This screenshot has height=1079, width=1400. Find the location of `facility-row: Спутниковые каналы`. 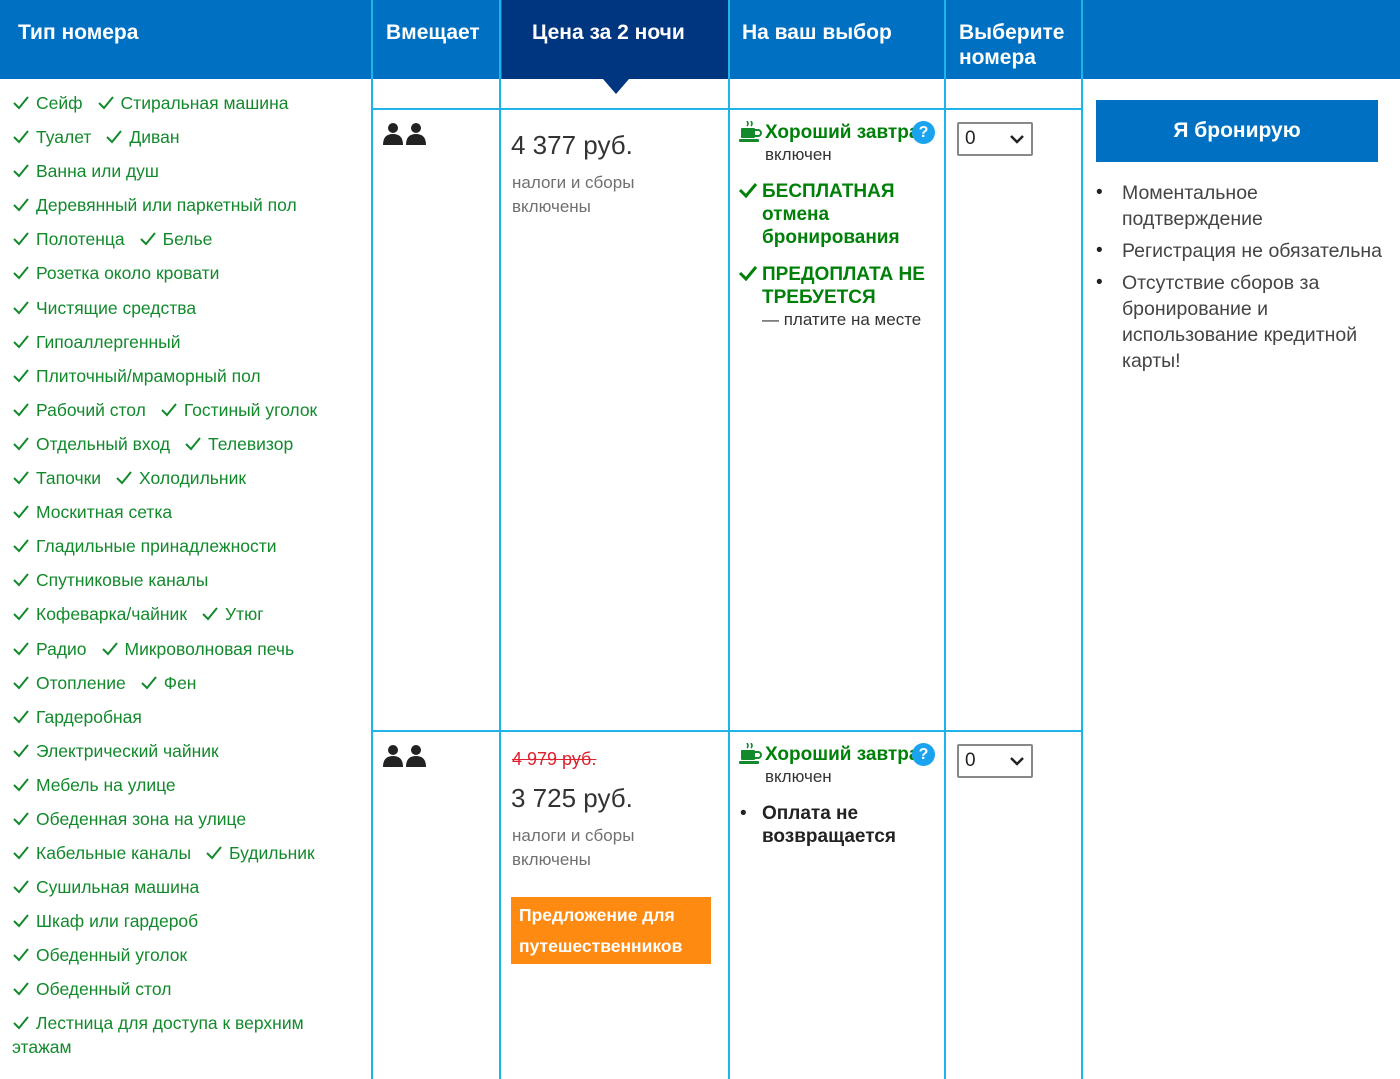

facility-row: Спутниковые каналы is located at coordinates (187, 582).